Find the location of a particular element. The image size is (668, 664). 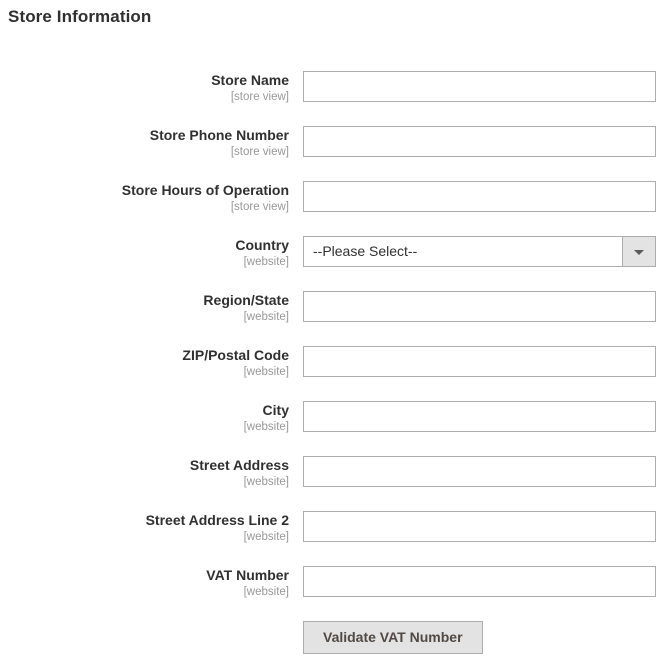

street-address-input is located at coordinates (479, 471).